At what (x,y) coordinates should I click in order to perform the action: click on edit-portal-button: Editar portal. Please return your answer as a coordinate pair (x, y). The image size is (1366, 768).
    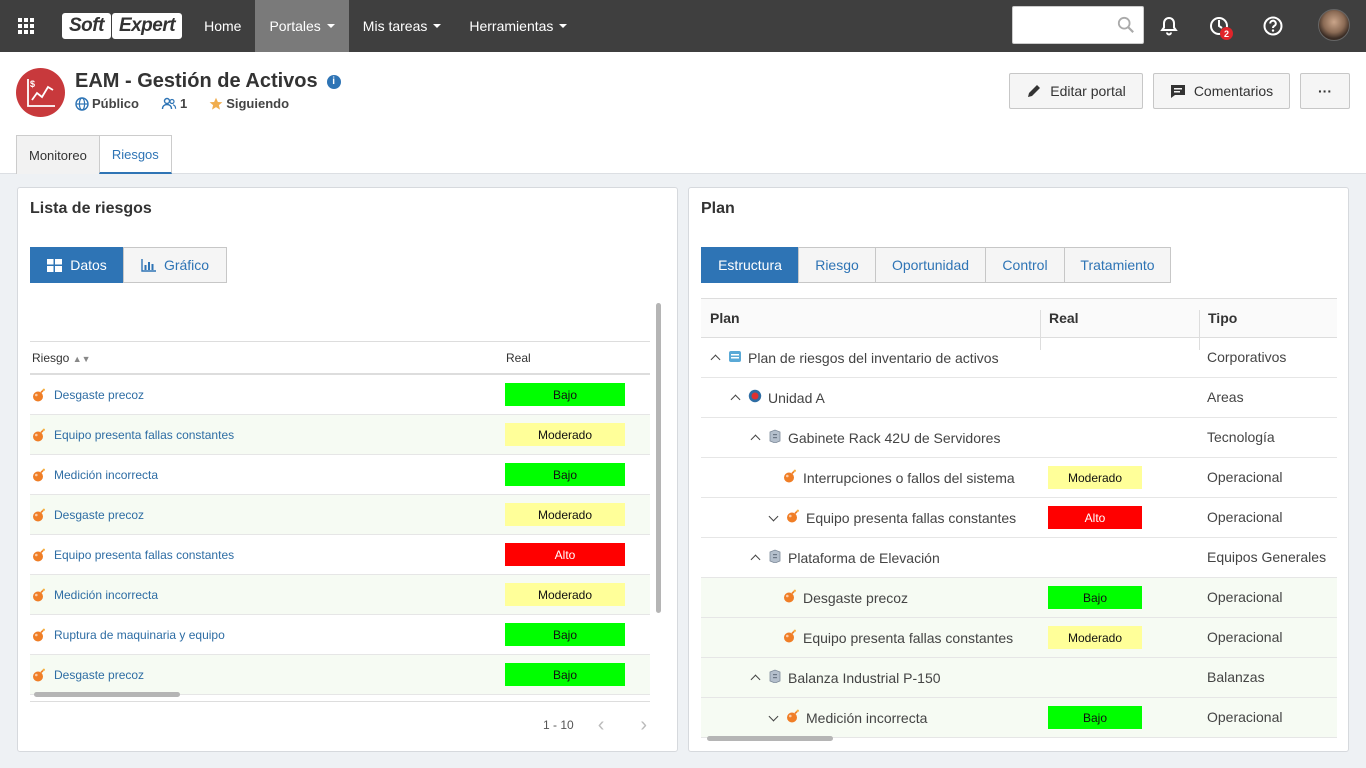
    Looking at the image, I should click on (1076, 91).